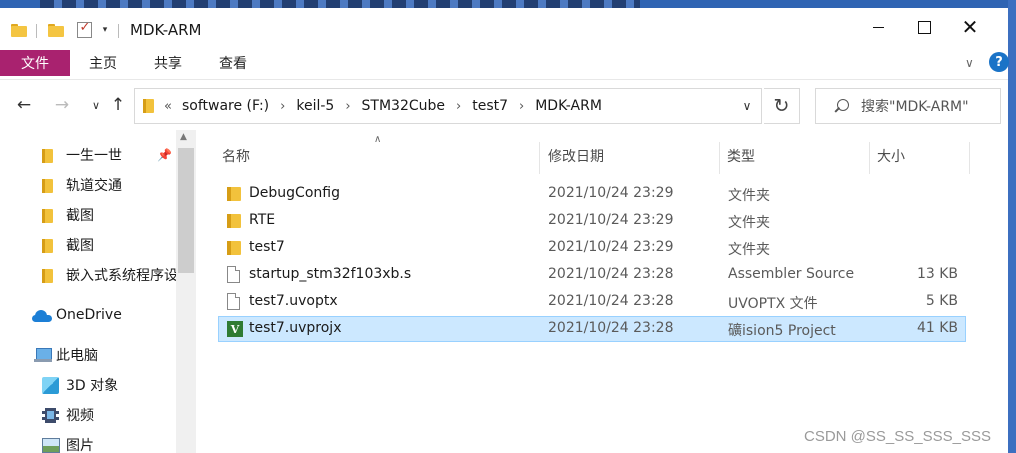 The image size is (1016, 453). I want to click on sidebar-item-label: 截图, so click(80, 246).